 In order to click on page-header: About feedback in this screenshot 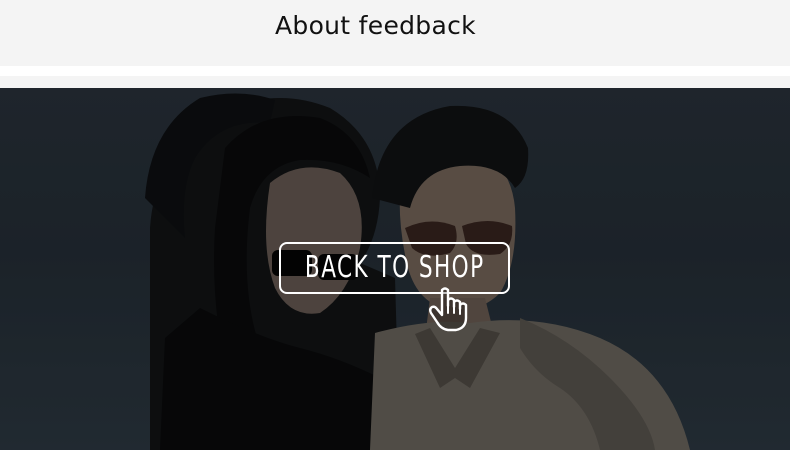, I will do `click(395, 33)`.